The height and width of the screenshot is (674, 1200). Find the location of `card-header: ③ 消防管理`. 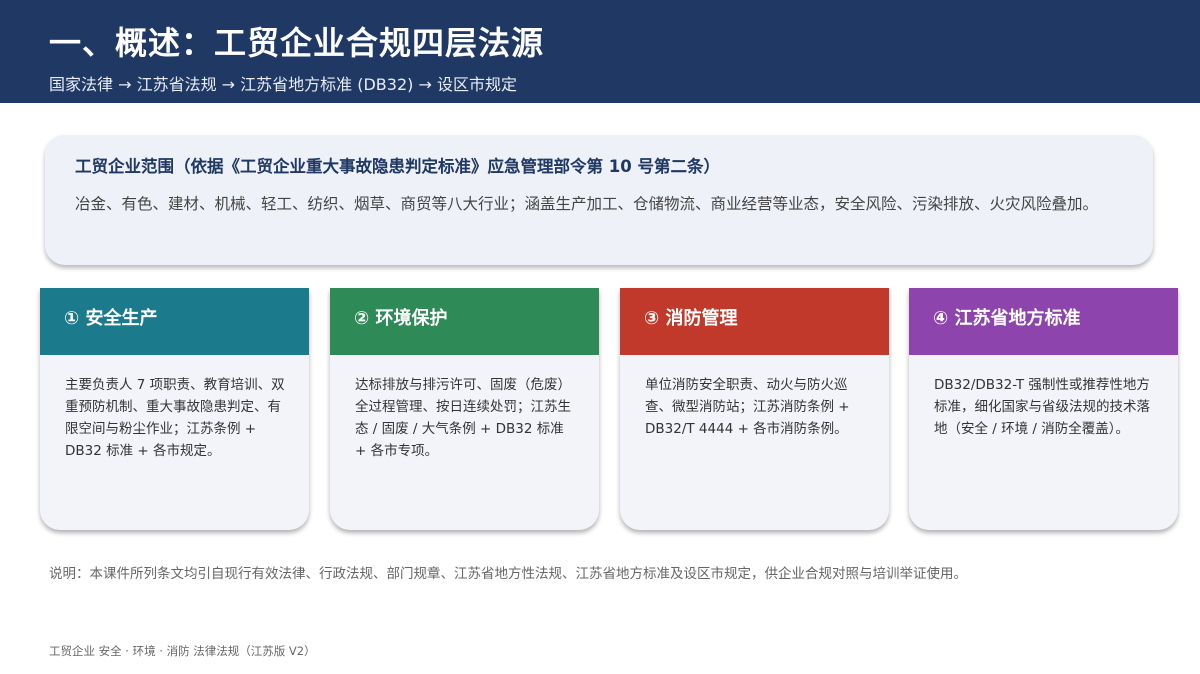

card-header: ③ 消防管理 is located at coordinates (754, 321).